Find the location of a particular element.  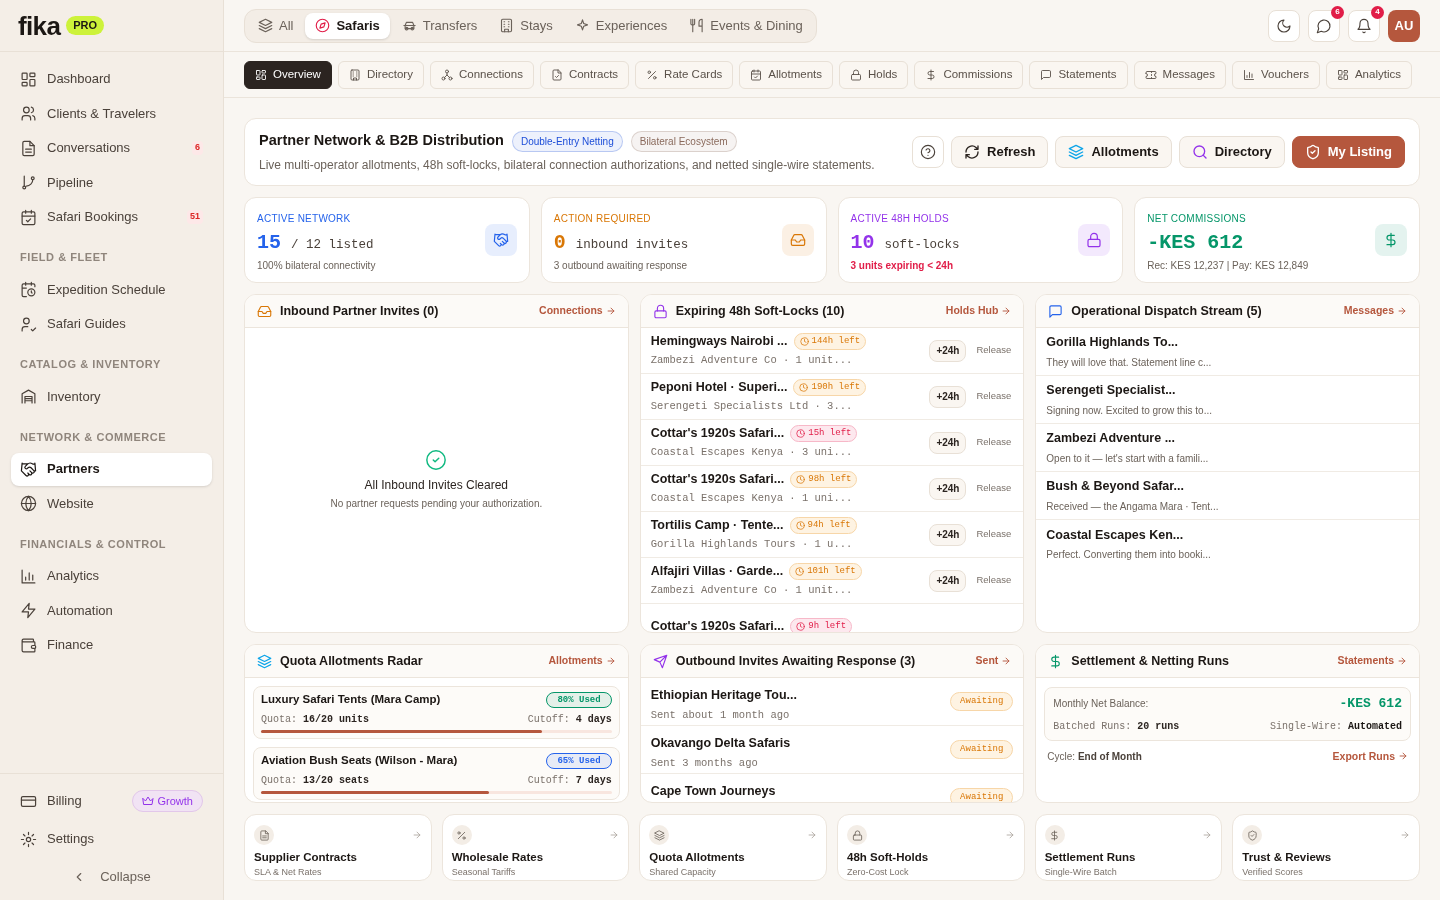

action-button: Allotments is located at coordinates (1113, 152).